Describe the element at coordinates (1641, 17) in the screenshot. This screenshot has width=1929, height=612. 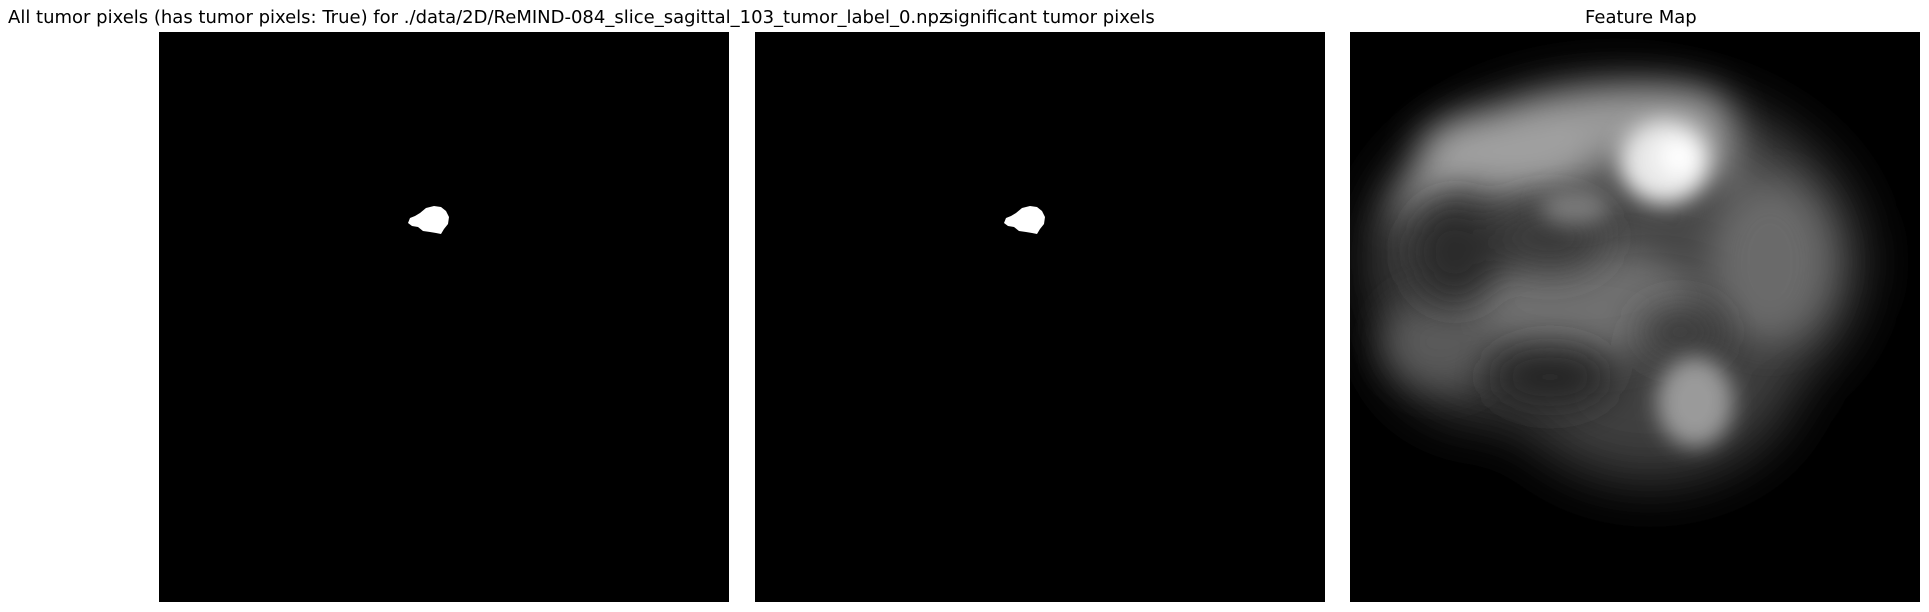
I see `panel-3-title: Feature Map` at that location.